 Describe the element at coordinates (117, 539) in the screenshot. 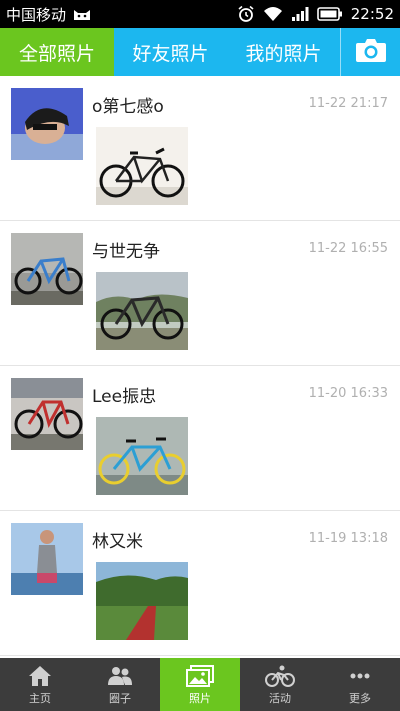

I see `post-username: 林又米` at that location.